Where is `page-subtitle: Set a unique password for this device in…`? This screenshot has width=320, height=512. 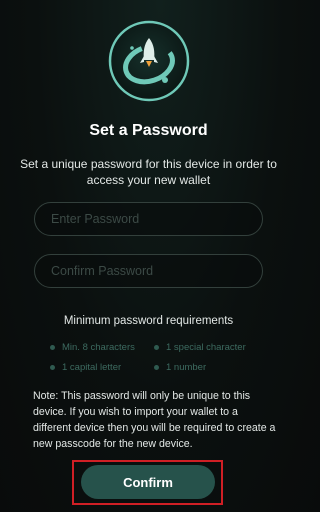 page-subtitle: Set a unique password for this device in… is located at coordinates (148, 172).